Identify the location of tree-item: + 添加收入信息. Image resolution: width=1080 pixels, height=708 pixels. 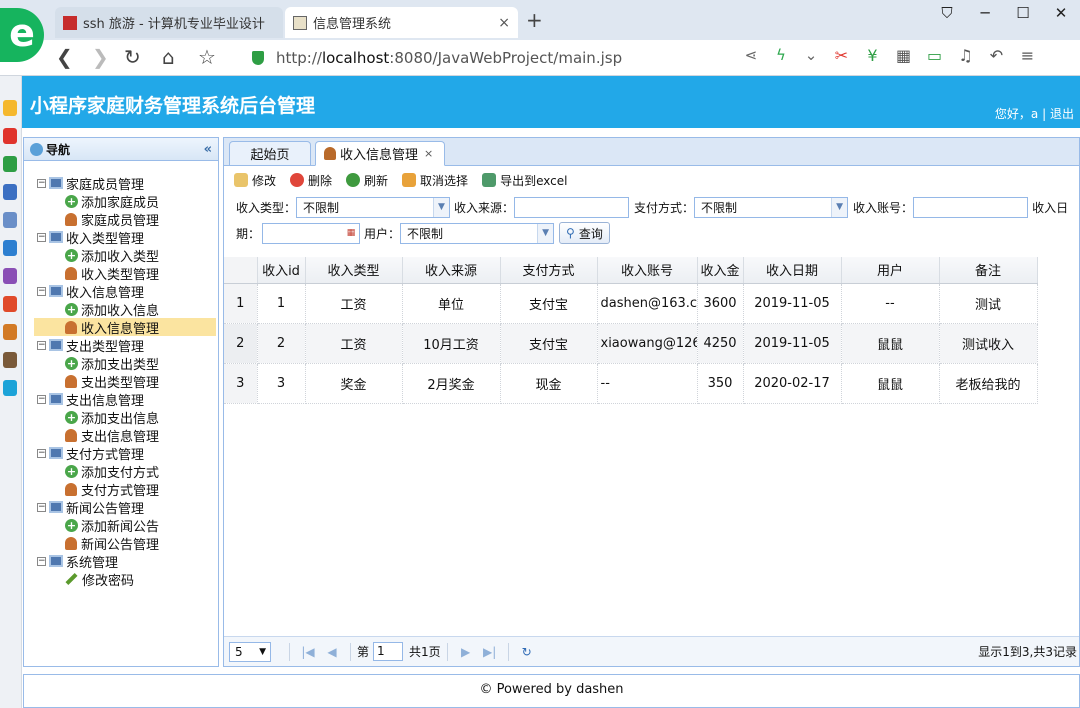
(121, 309).